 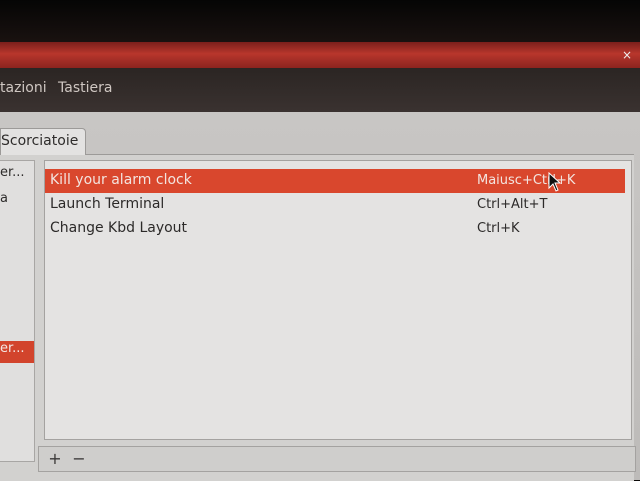 I want to click on add-shortcut-button: +, so click(x=55, y=459).